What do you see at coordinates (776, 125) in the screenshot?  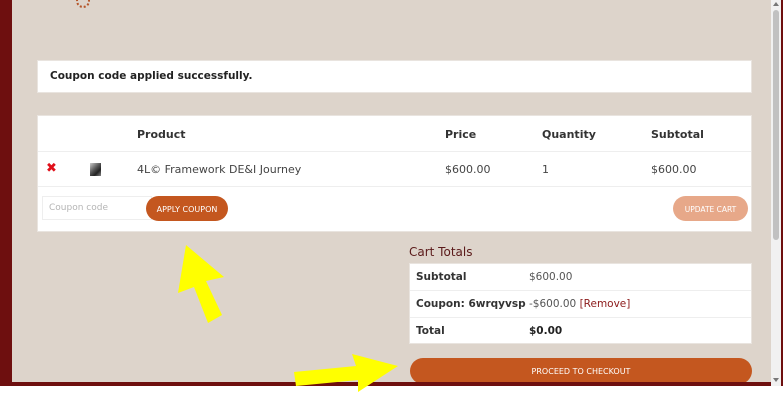 I see `scrollbar-thumb` at bounding box center [776, 125].